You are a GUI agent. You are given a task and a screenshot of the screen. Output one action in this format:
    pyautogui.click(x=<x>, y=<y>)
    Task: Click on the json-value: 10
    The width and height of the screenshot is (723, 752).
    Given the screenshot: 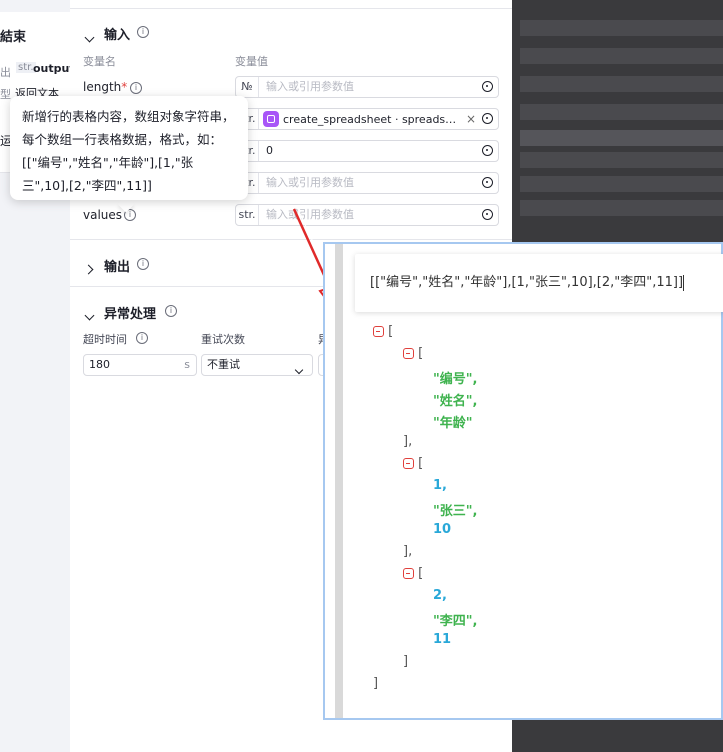 What is the action you would take?
    pyautogui.click(x=442, y=529)
    